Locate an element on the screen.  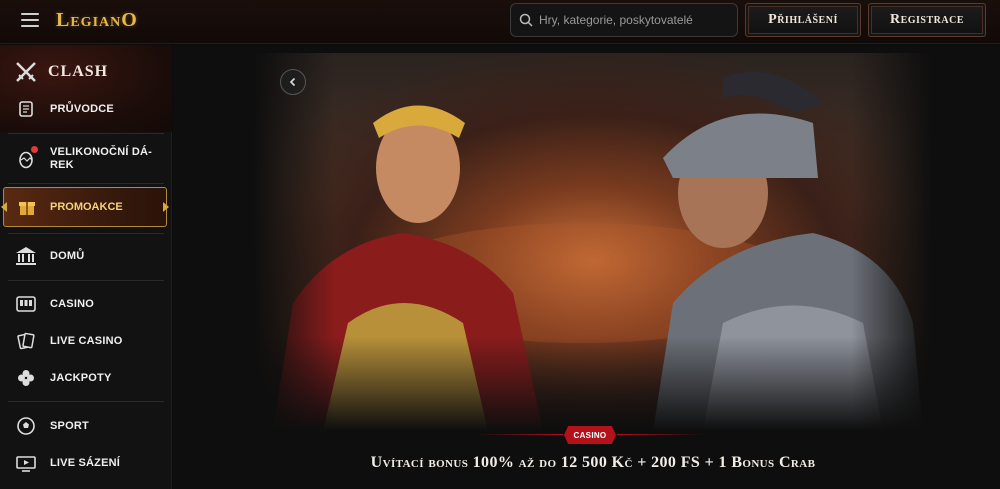
sidebar-item-live-sazeni: LIVE SÁZENÍ is located at coordinates (86, 463).